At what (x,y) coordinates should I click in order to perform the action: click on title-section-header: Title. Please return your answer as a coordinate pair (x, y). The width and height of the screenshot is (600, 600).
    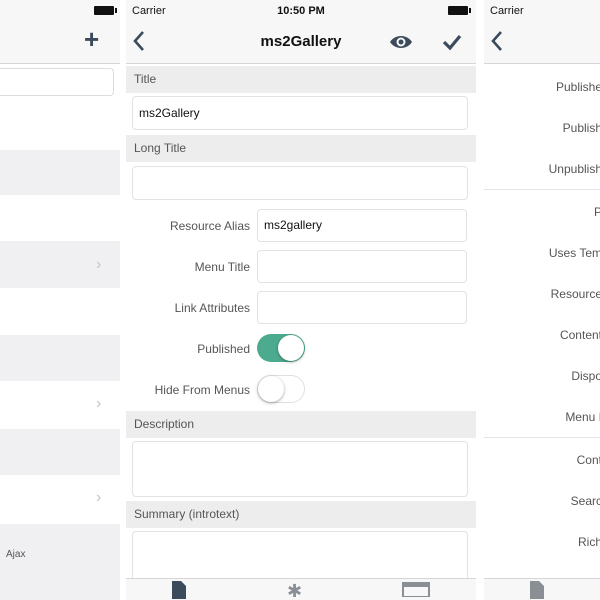
    Looking at the image, I should click on (301, 79).